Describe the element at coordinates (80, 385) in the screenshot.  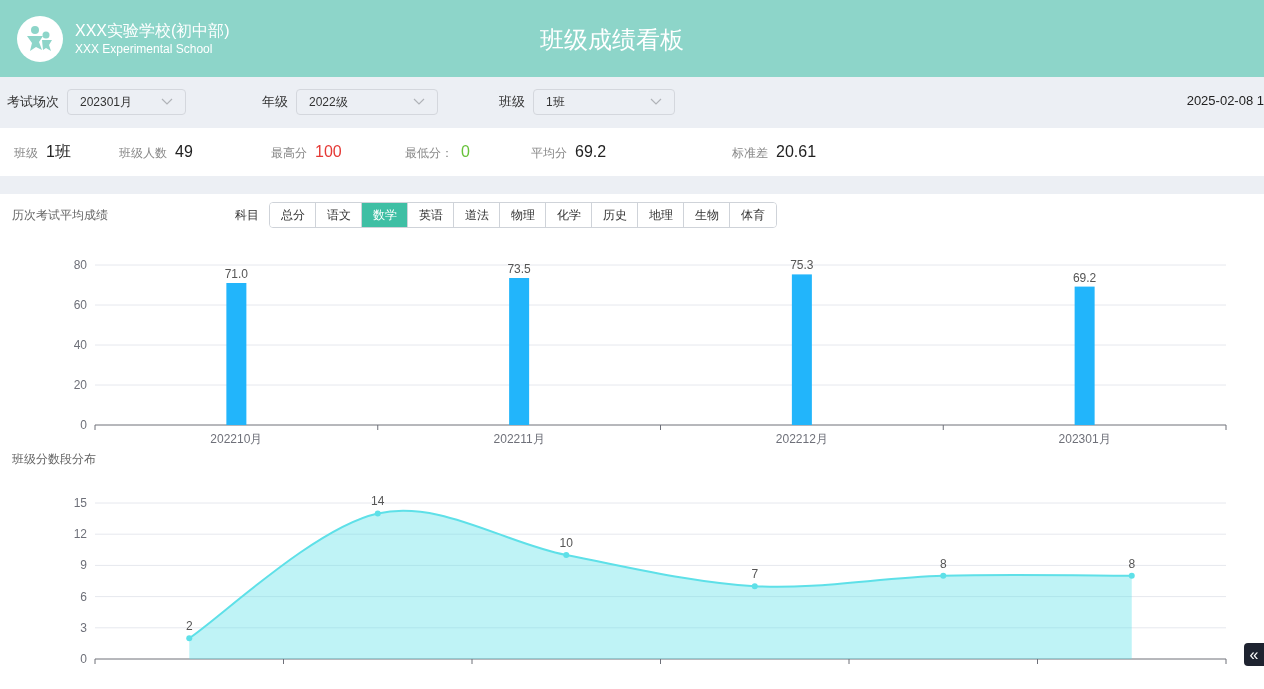
I see `axis-tick-label: 20` at that location.